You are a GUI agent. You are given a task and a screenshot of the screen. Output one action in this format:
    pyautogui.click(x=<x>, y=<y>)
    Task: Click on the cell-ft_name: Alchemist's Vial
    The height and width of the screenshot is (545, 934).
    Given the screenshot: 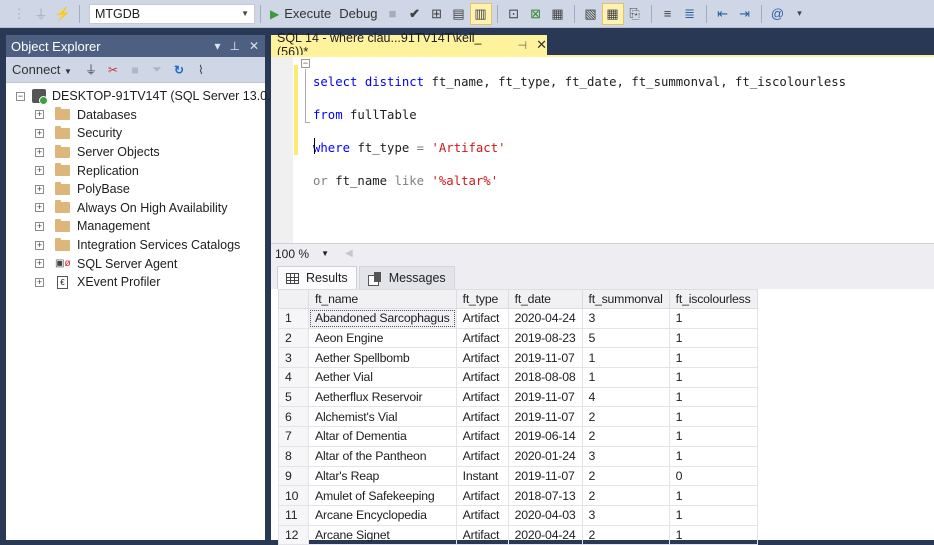 What is the action you would take?
    pyautogui.click(x=382, y=417)
    